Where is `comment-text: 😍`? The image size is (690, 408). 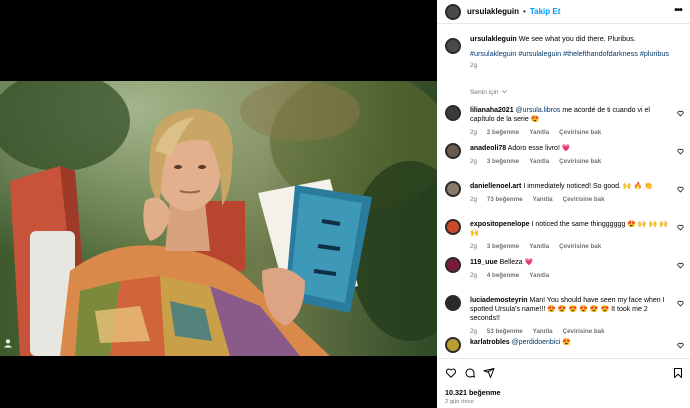 comment-text: 😍 is located at coordinates (566, 342).